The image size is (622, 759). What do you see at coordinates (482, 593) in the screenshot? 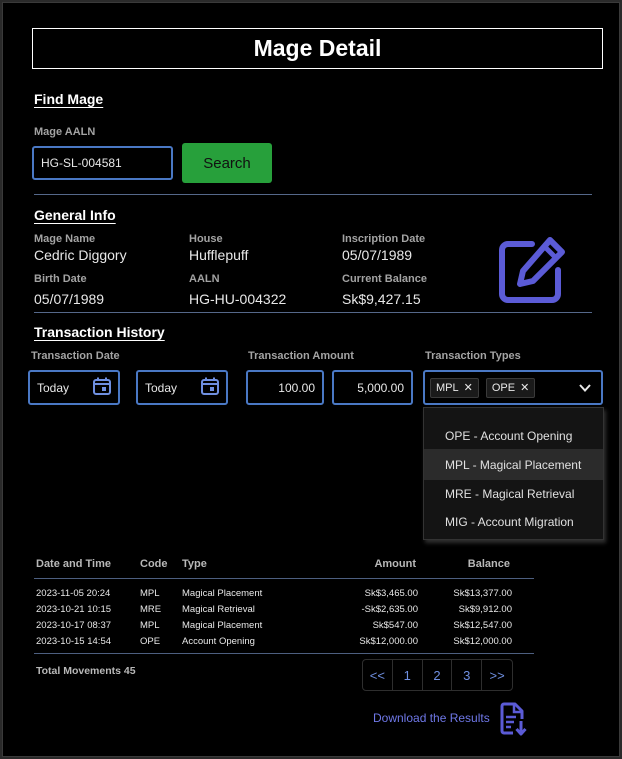
I see `cell-balance: Sk$13,377.00` at bounding box center [482, 593].